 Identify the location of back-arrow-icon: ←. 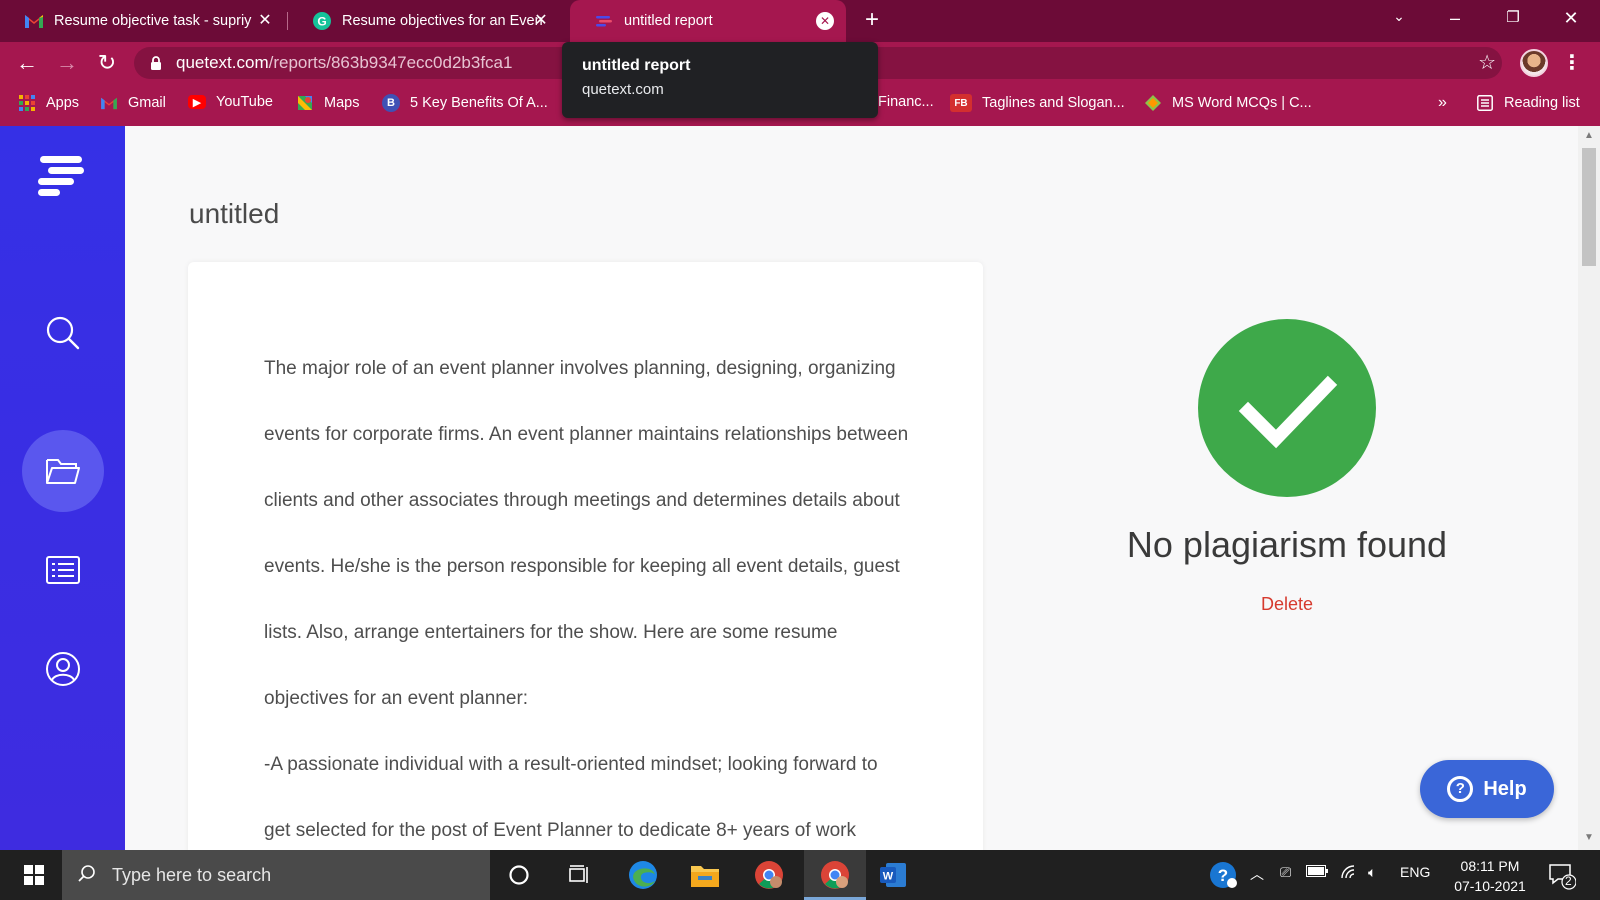
(27, 64).